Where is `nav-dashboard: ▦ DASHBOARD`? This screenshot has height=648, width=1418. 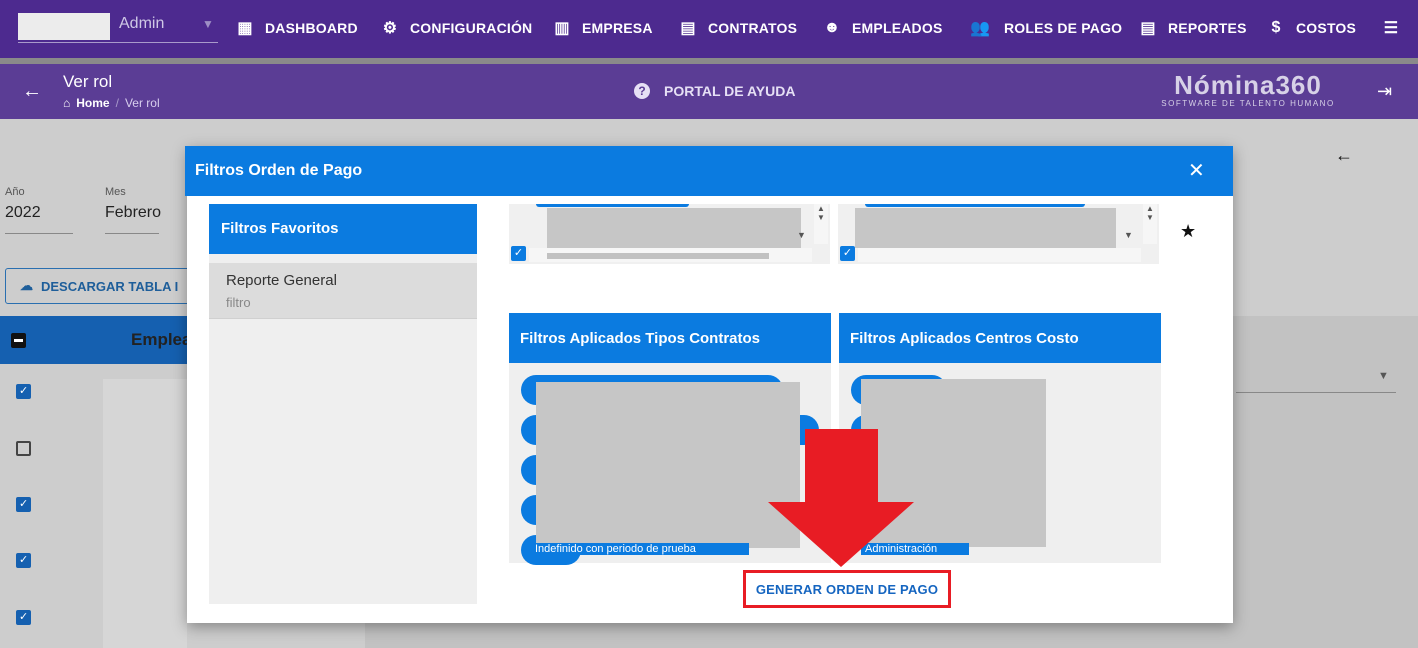 nav-dashboard: ▦ DASHBOARD is located at coordinates (296, 28).